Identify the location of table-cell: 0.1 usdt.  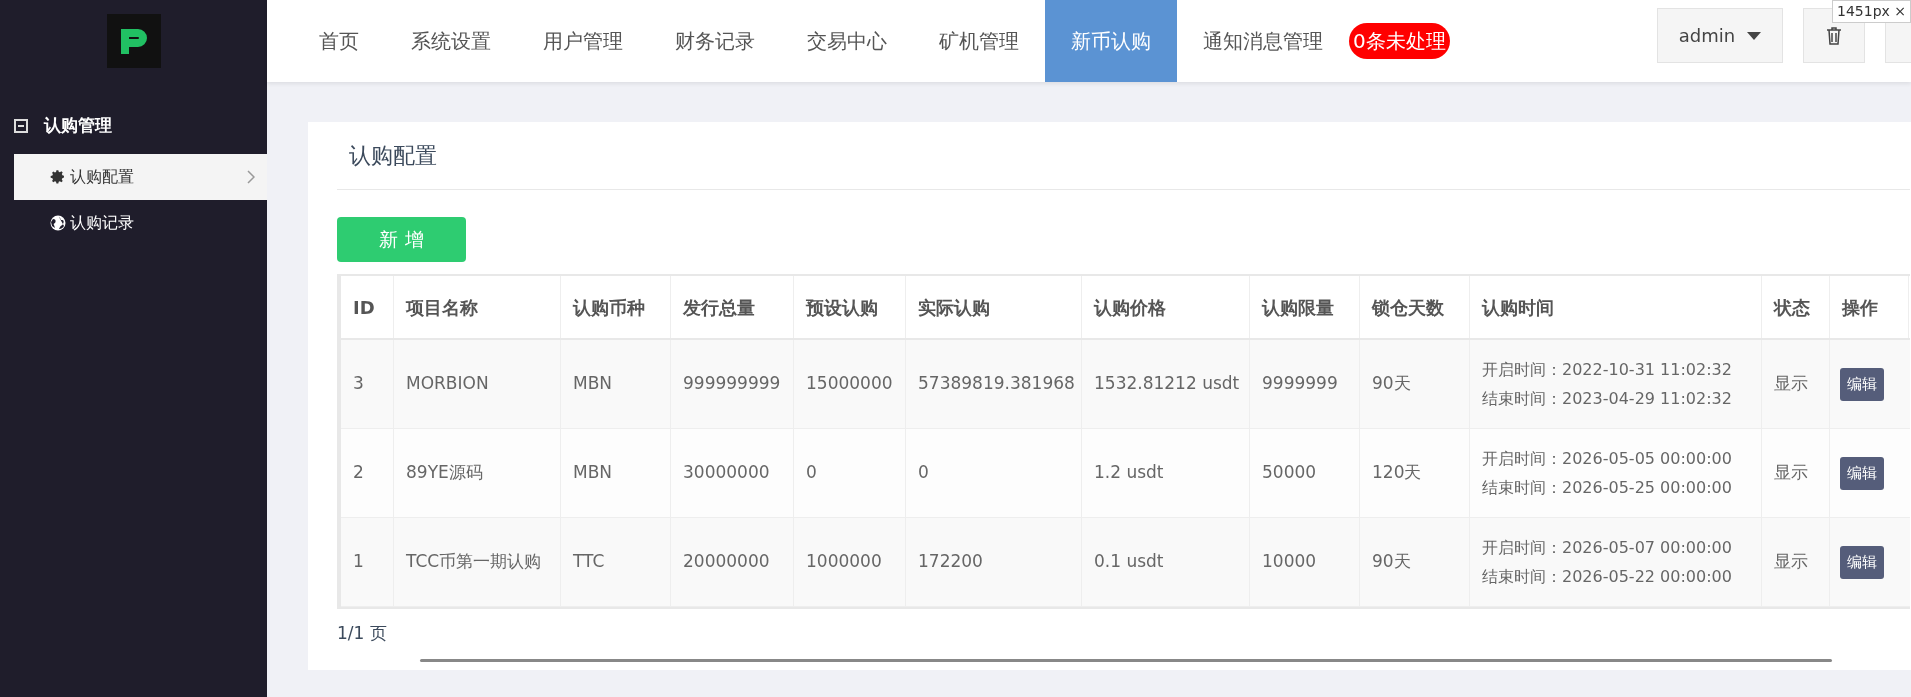
(1166, 562).